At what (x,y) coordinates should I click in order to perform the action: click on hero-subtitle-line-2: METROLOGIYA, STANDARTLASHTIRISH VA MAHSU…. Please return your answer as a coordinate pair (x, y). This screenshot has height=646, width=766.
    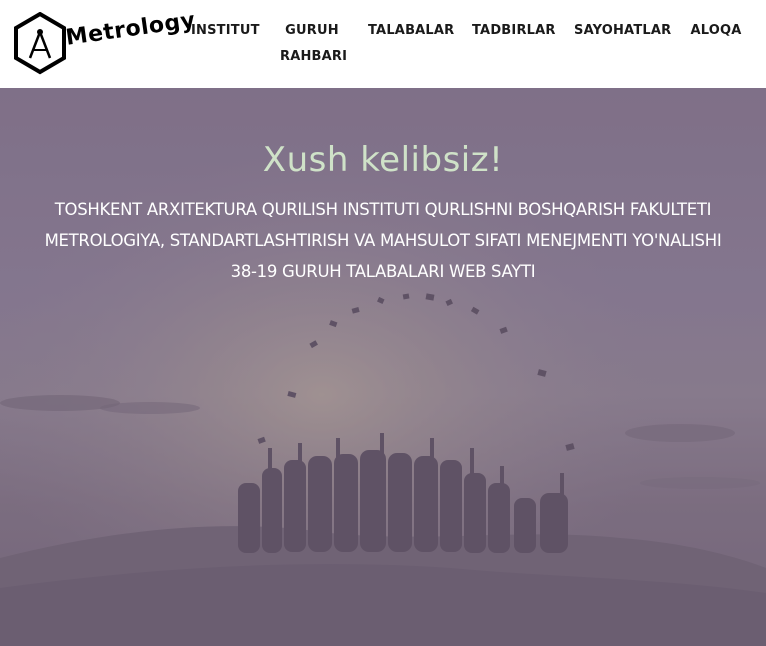
    Looking at the image, I should click on (383, 240).